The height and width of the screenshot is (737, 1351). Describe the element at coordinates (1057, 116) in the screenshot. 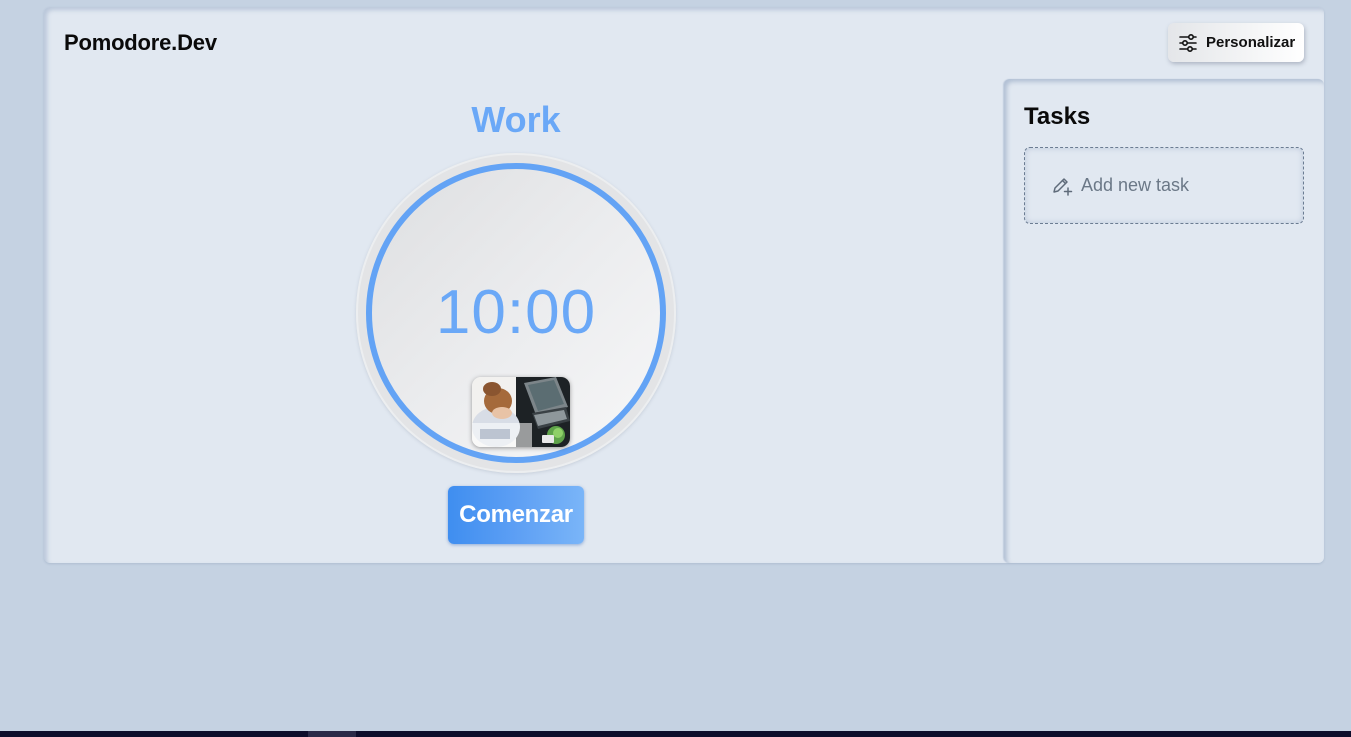

I see `tasks-title: Tasks` at that location.